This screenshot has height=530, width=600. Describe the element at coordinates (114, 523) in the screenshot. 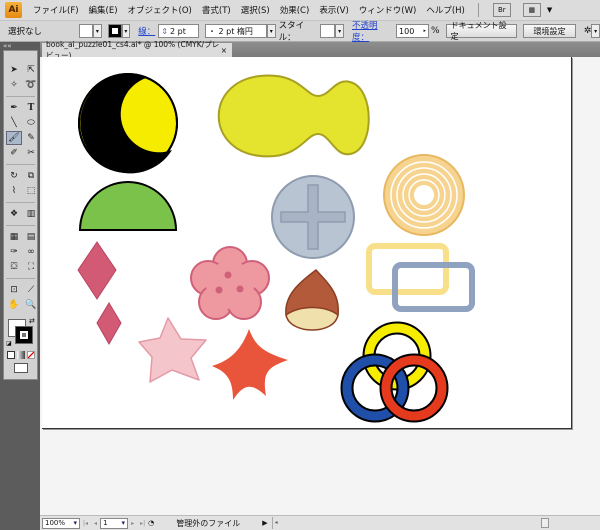

I see `page-select: 1 ▾` at that location.